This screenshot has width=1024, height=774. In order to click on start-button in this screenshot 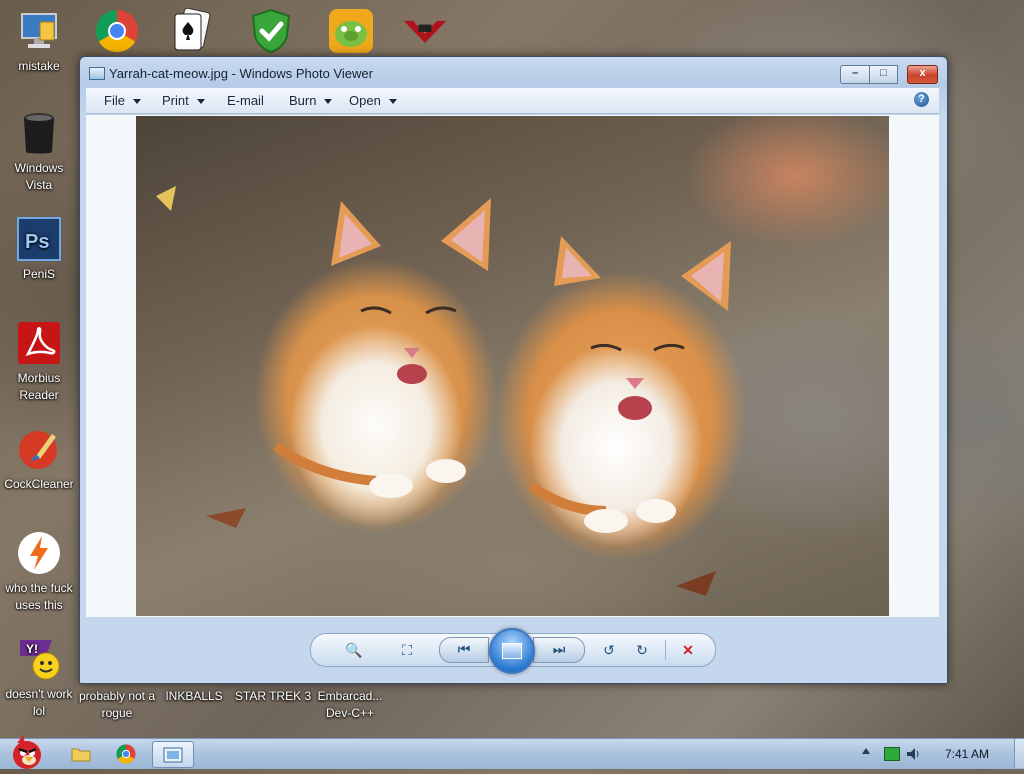, I will do `click(25, 751)`.